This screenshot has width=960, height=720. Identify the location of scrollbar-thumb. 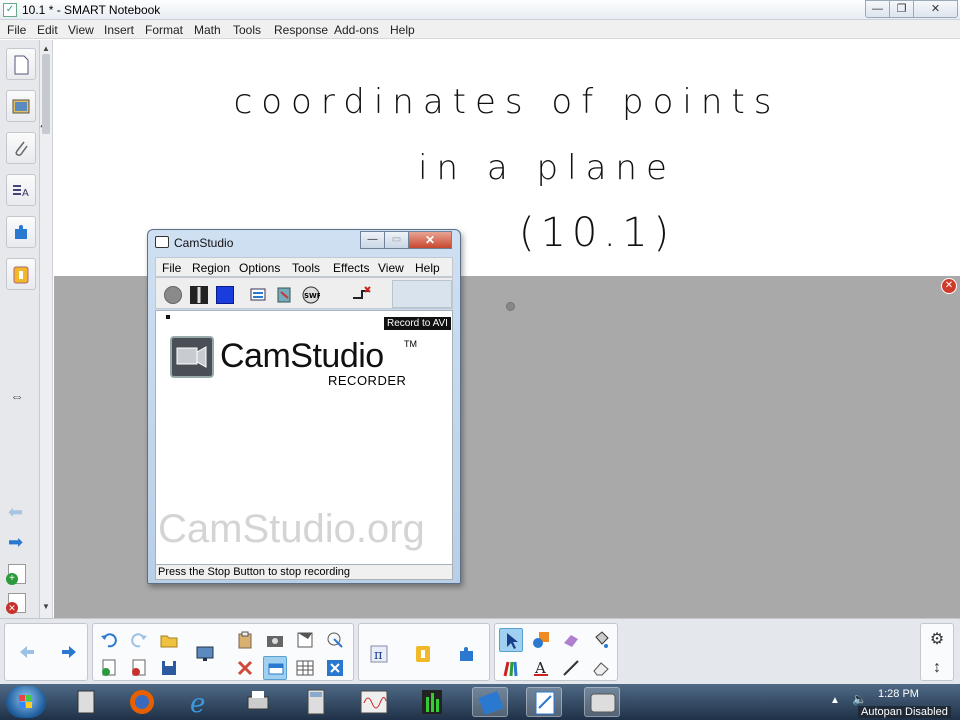
(46, 94).